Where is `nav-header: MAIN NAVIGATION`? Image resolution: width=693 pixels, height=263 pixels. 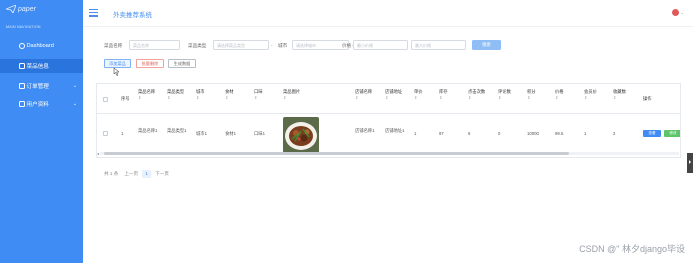
nav-header: MAIN NAVIGATION is located at coordinates (23, 27).